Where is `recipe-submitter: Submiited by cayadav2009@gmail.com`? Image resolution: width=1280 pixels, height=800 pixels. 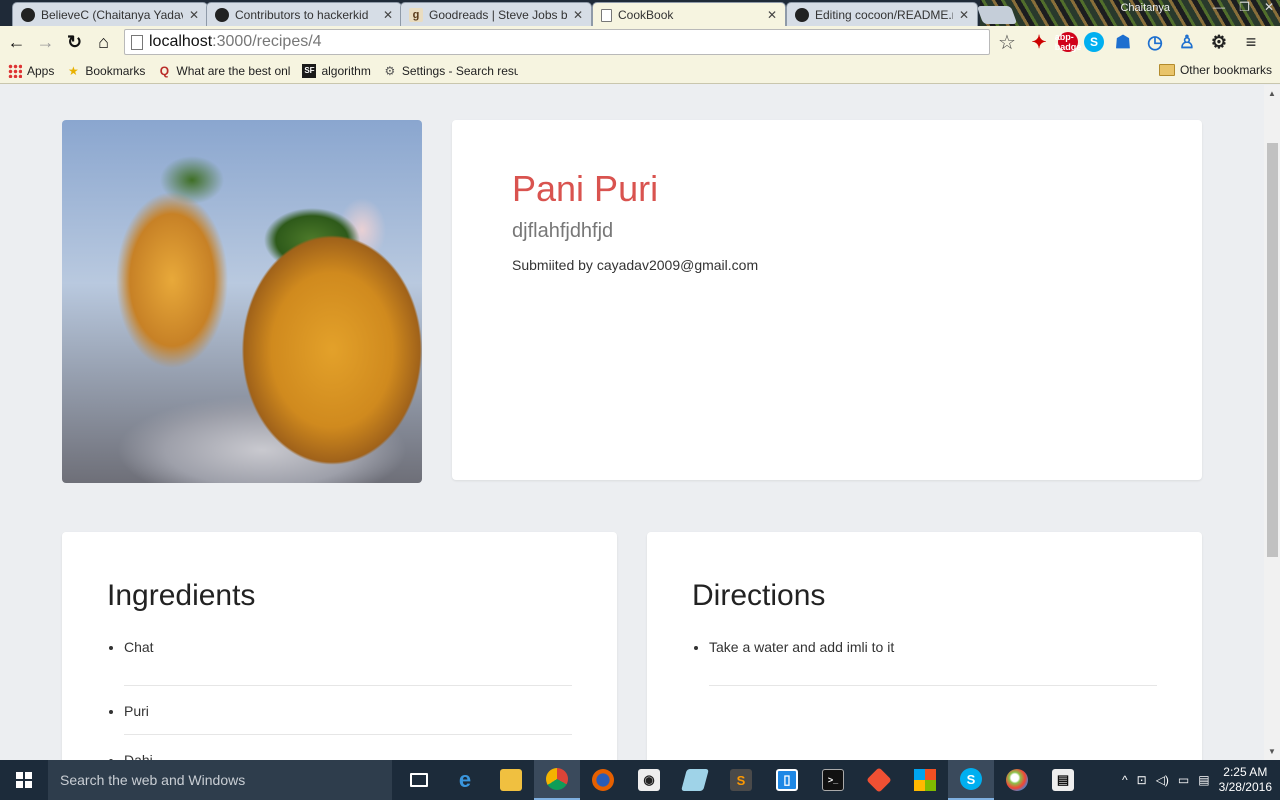 recipe-submitter: Submiited by cayadav2009@gmail.com is located at coordinates (635, 265).